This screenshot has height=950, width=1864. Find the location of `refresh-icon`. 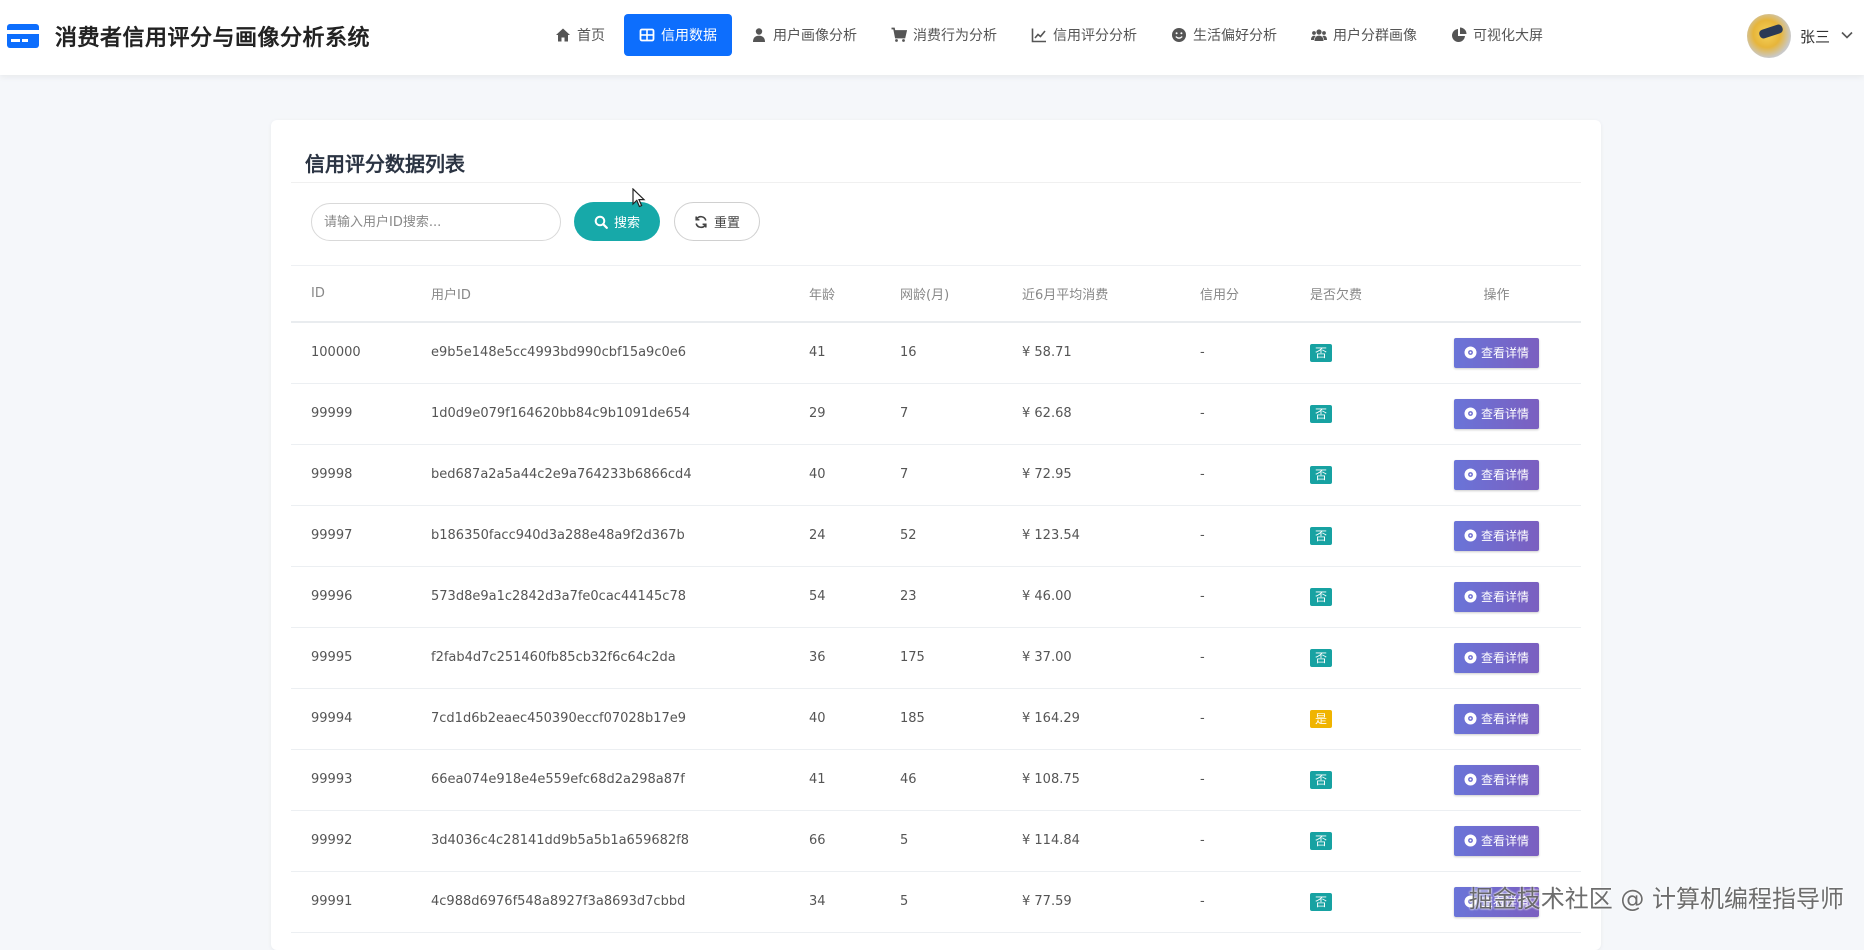

refresh-icon is located at coordinates (701, 222).